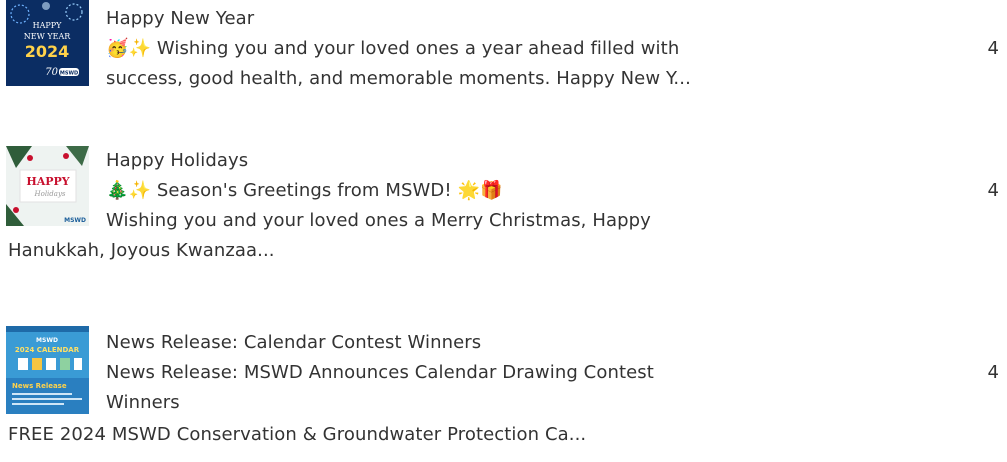 This screenshot has width=1007, height=462. What do you see at coordinates (398, 19) in the screenshot?
I see `post-title: Happy New Year` at bounding box center [398, 19].